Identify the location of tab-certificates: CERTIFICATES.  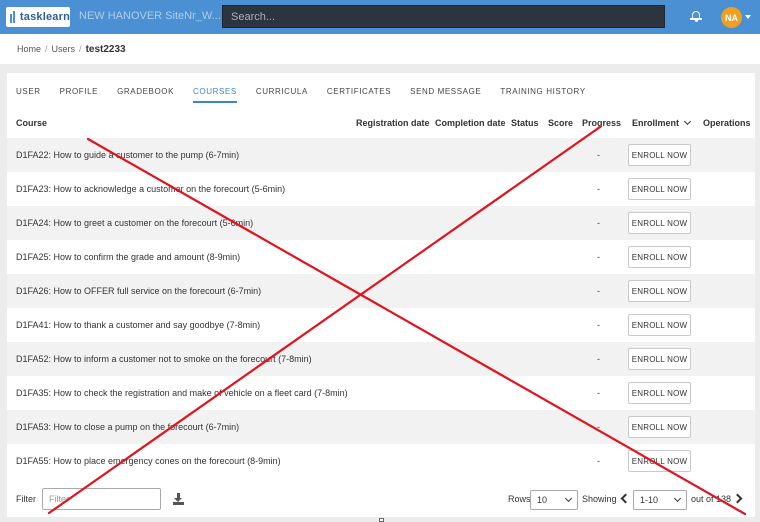
(359, 95).